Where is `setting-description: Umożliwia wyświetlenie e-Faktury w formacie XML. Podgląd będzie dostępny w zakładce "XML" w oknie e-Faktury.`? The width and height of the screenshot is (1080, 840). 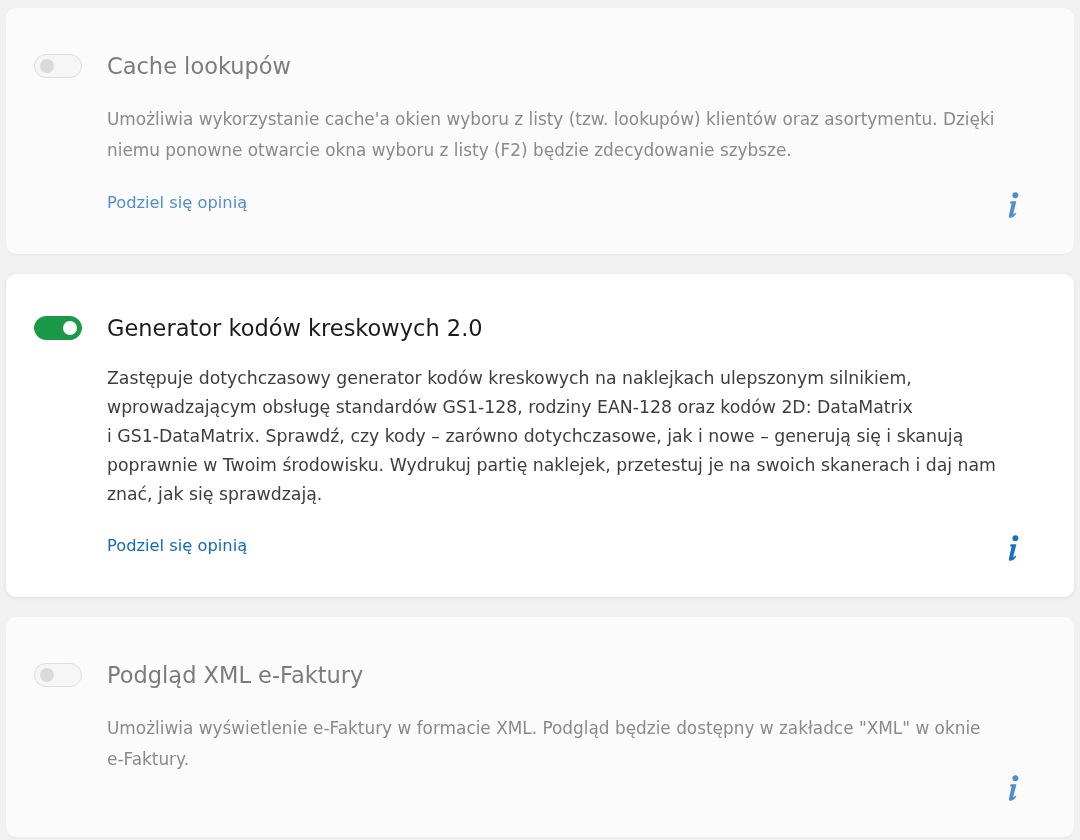 setting-description: Umożliwia wyświetlenie e-Faktury w formacie XML. Podgląd będzie dostępny w zakładce "XML" w oknie e-Faktury. is located at coordinates (544, 744).